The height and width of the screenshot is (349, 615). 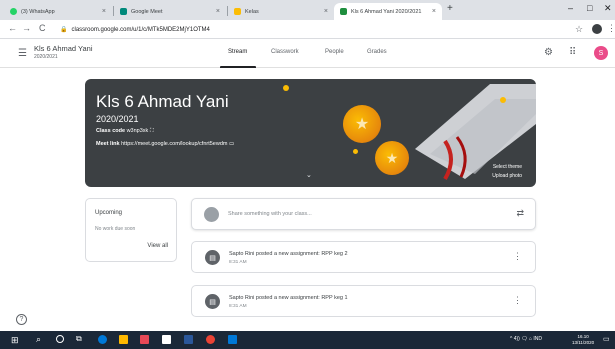 I want to click on browser-tab-label: Google Meet, so click(x=147, y=11).